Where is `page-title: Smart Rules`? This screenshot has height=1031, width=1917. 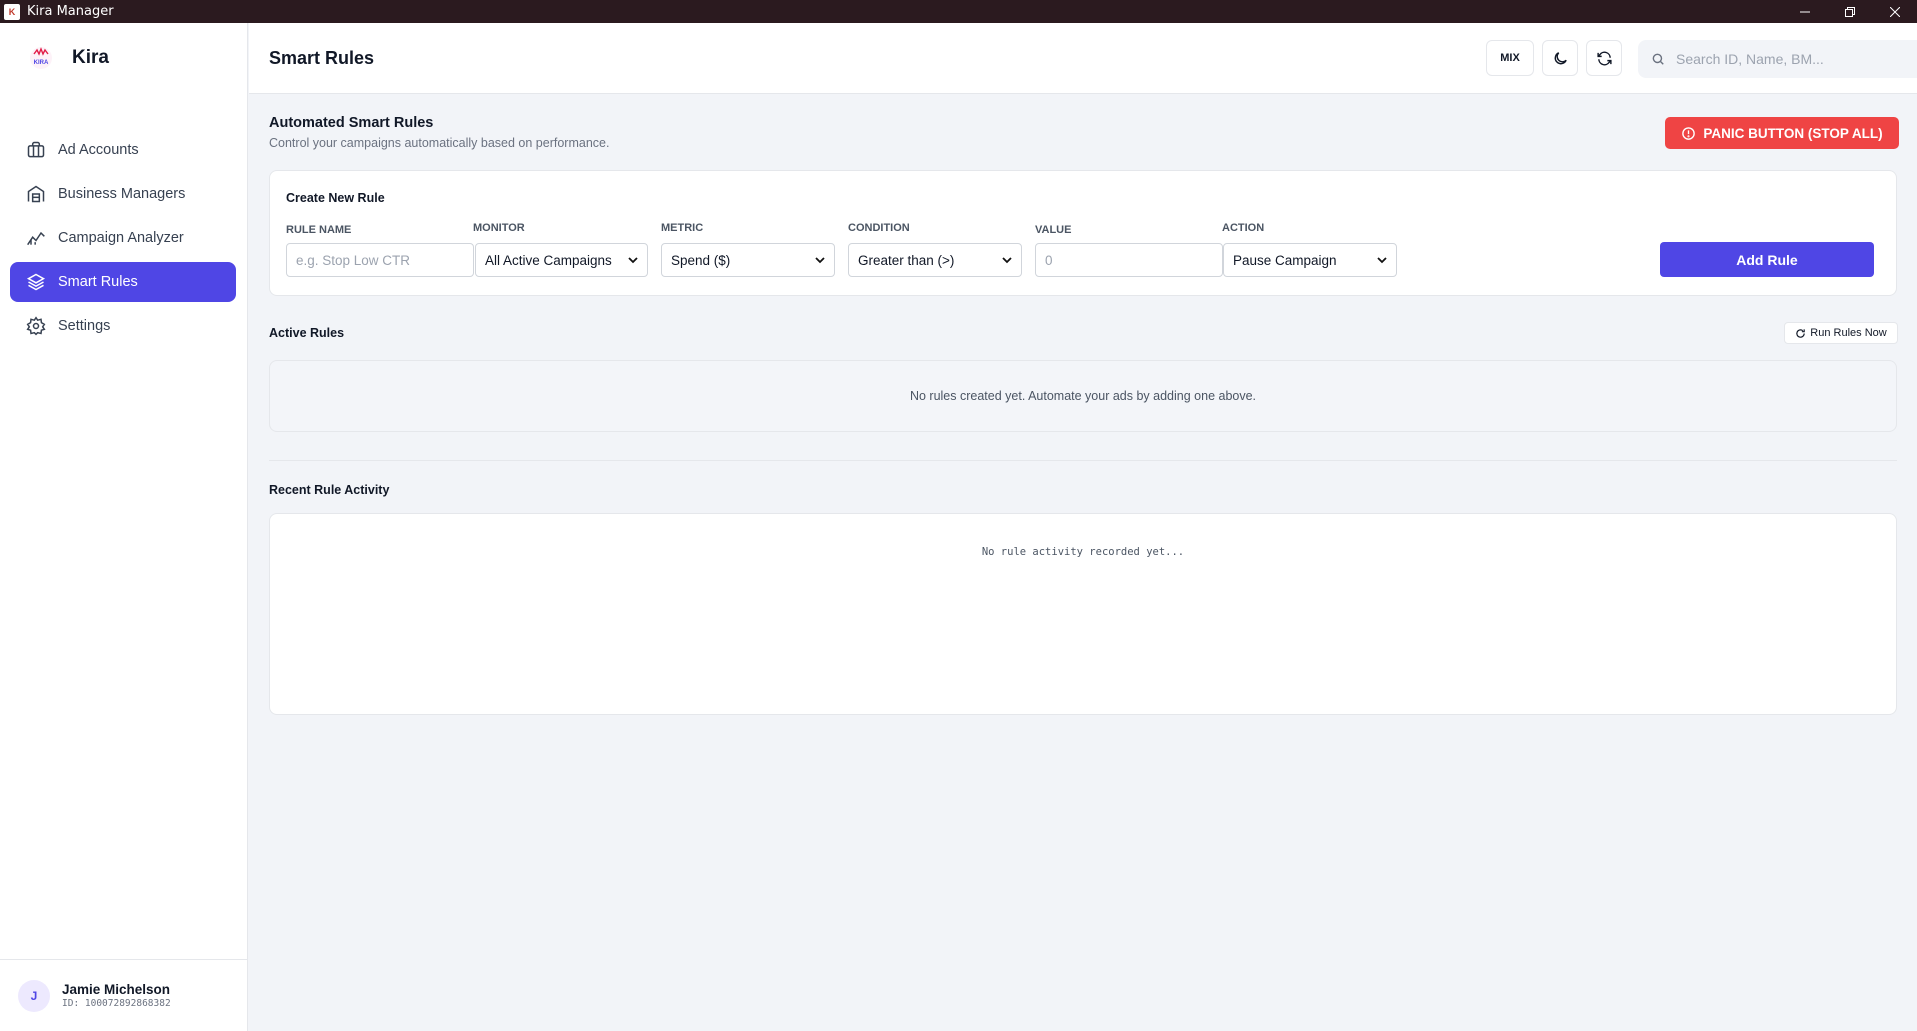 page-title: Smart Rules is located at coordinates (322, 58).